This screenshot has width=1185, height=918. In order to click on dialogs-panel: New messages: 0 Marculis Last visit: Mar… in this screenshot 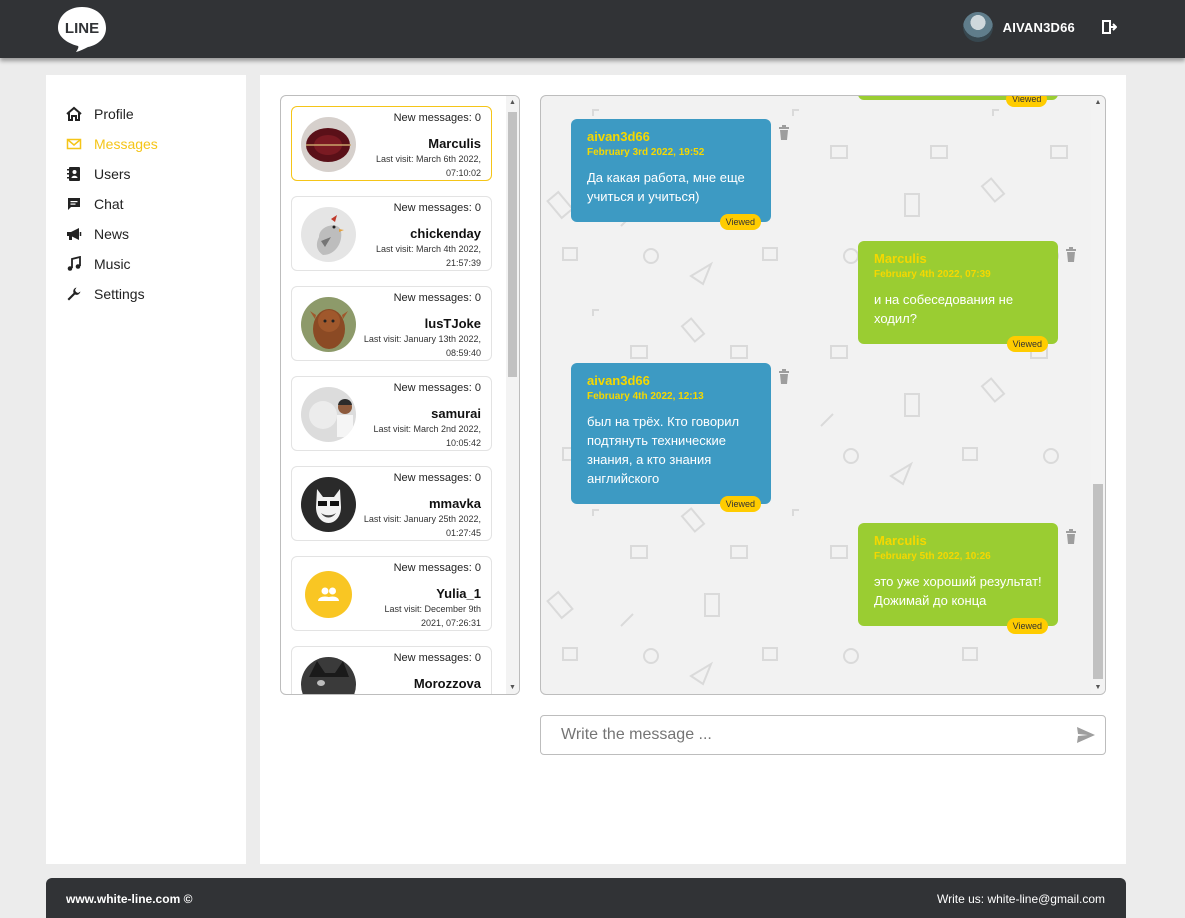, I will do `click(400, 395)`.